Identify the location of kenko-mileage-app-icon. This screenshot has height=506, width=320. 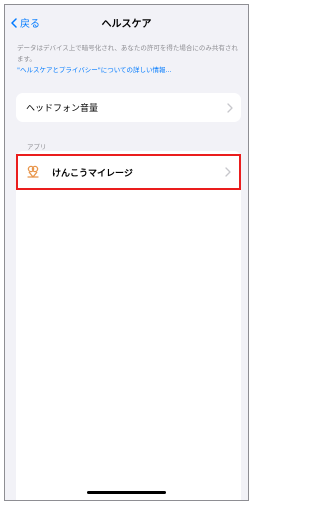
(33, 171).